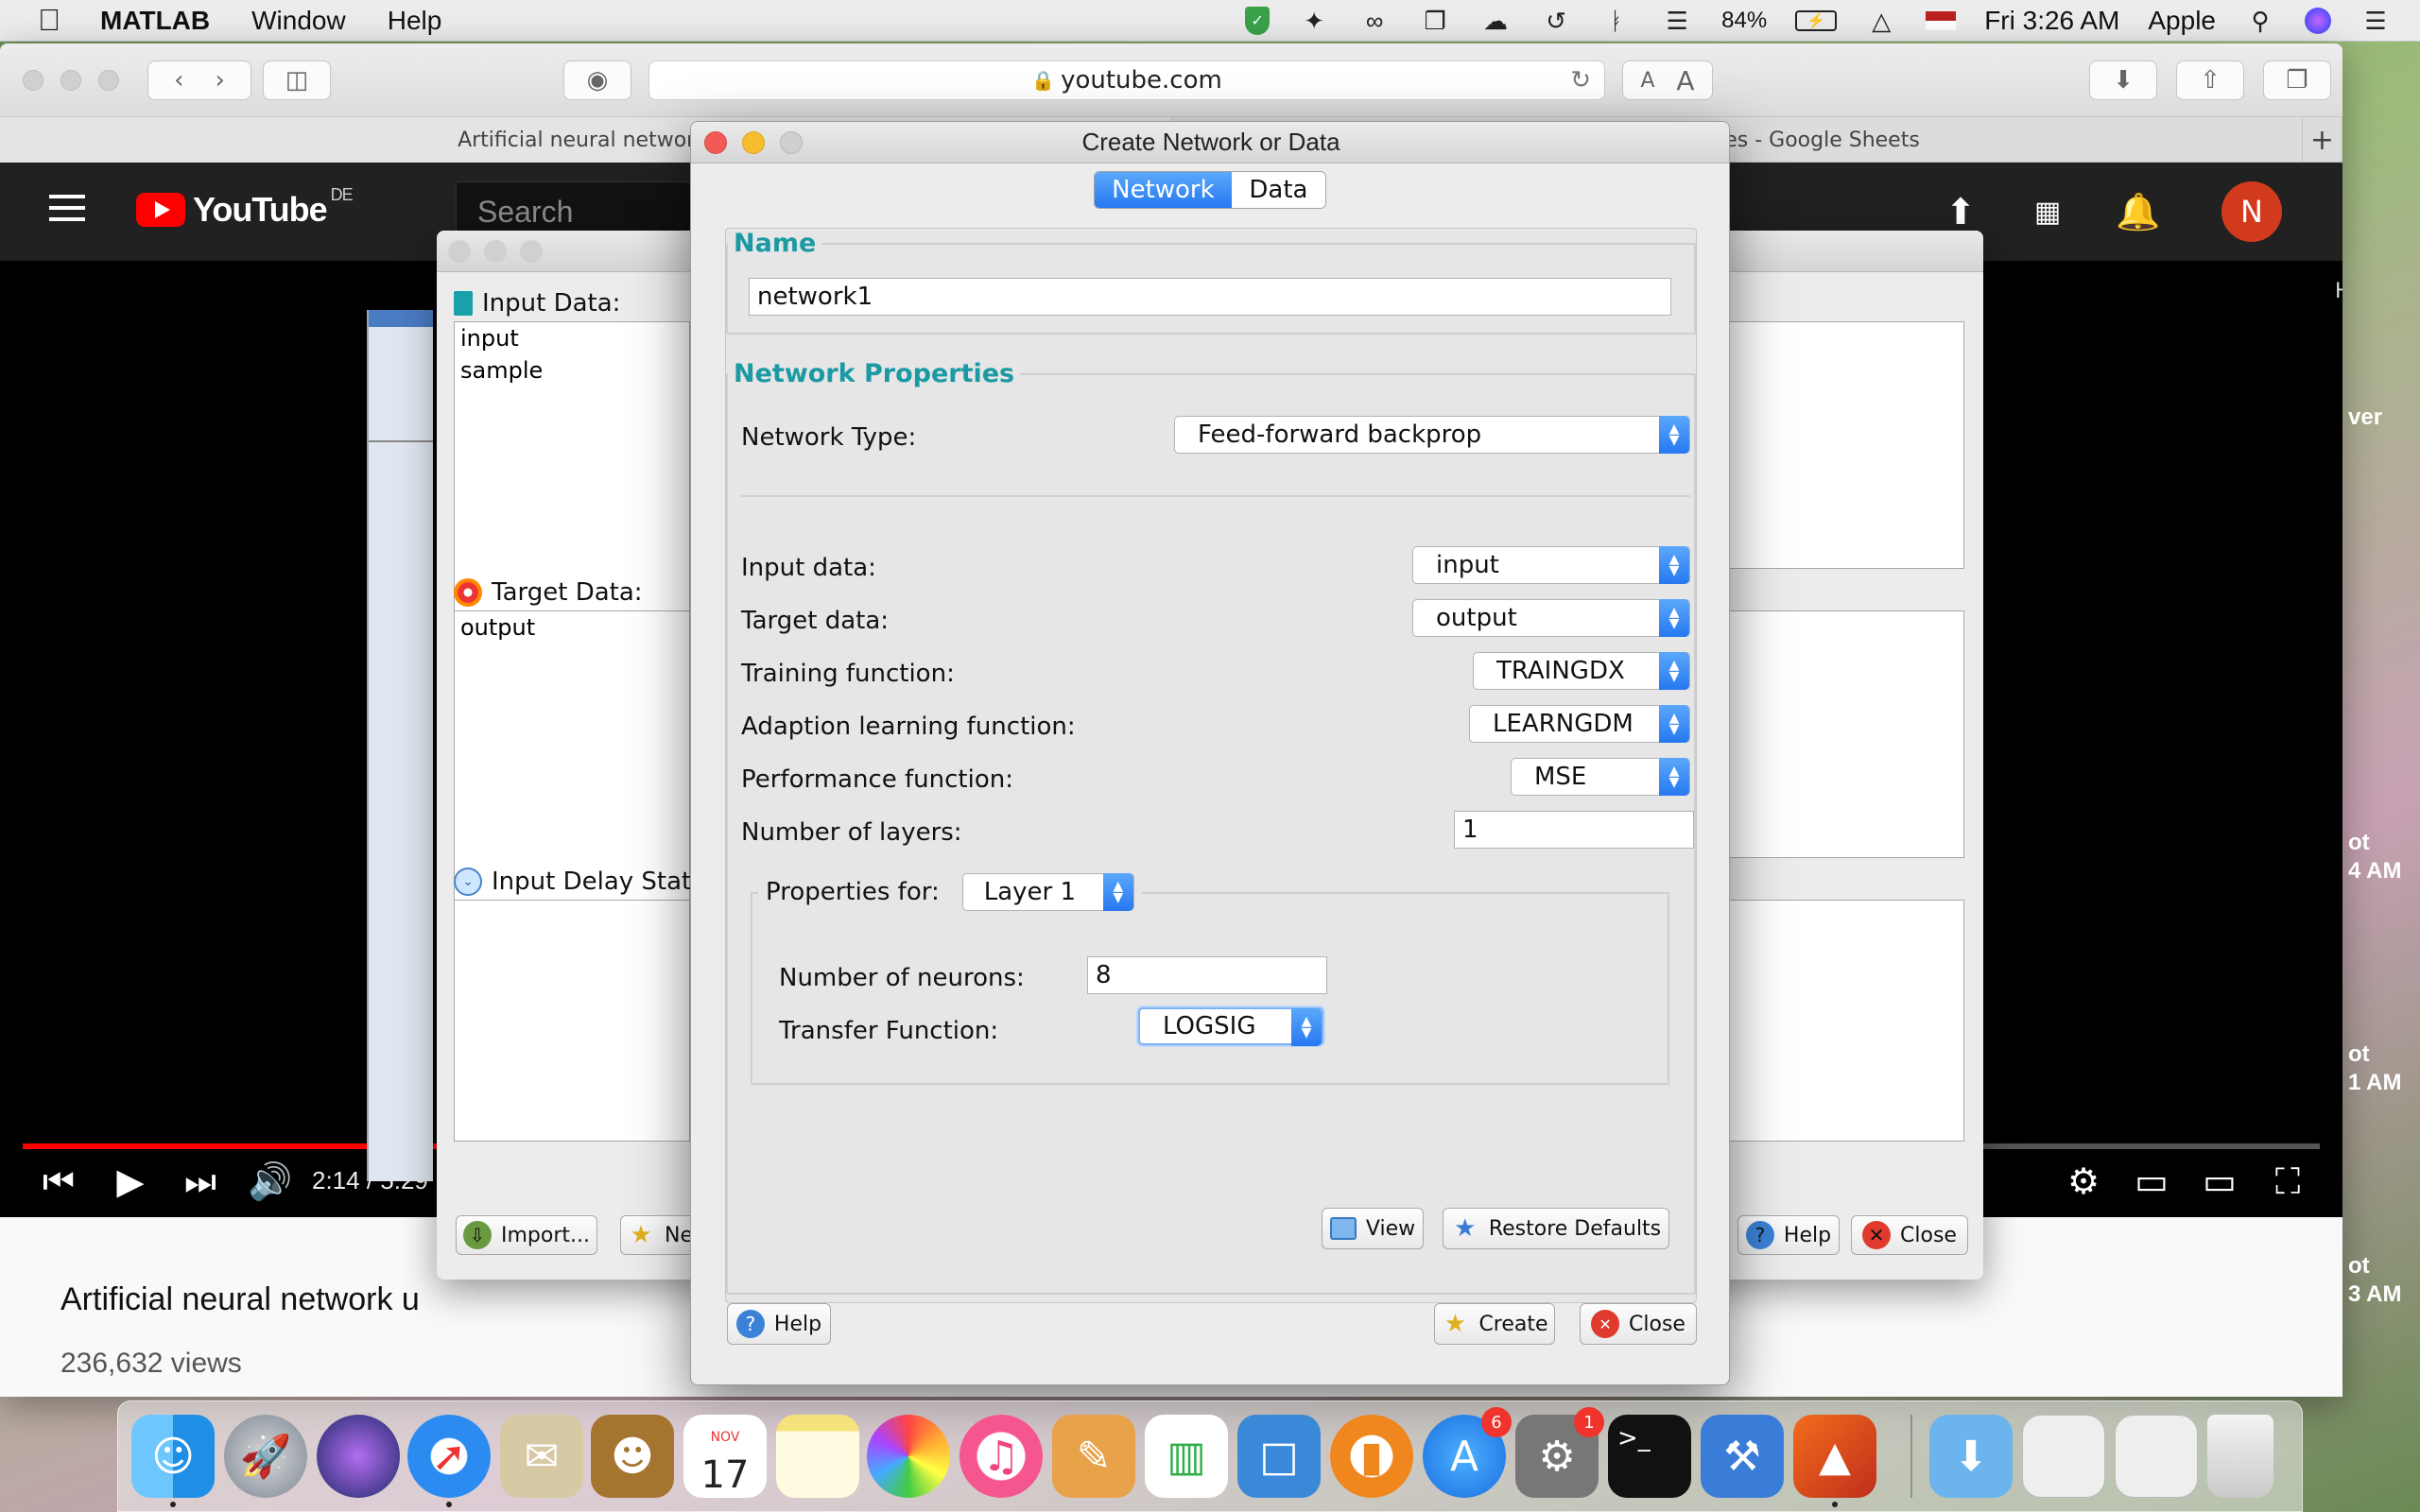 The image size is (2420, 1512). I want to click on airplay-icon: △, so click(1881, 21).